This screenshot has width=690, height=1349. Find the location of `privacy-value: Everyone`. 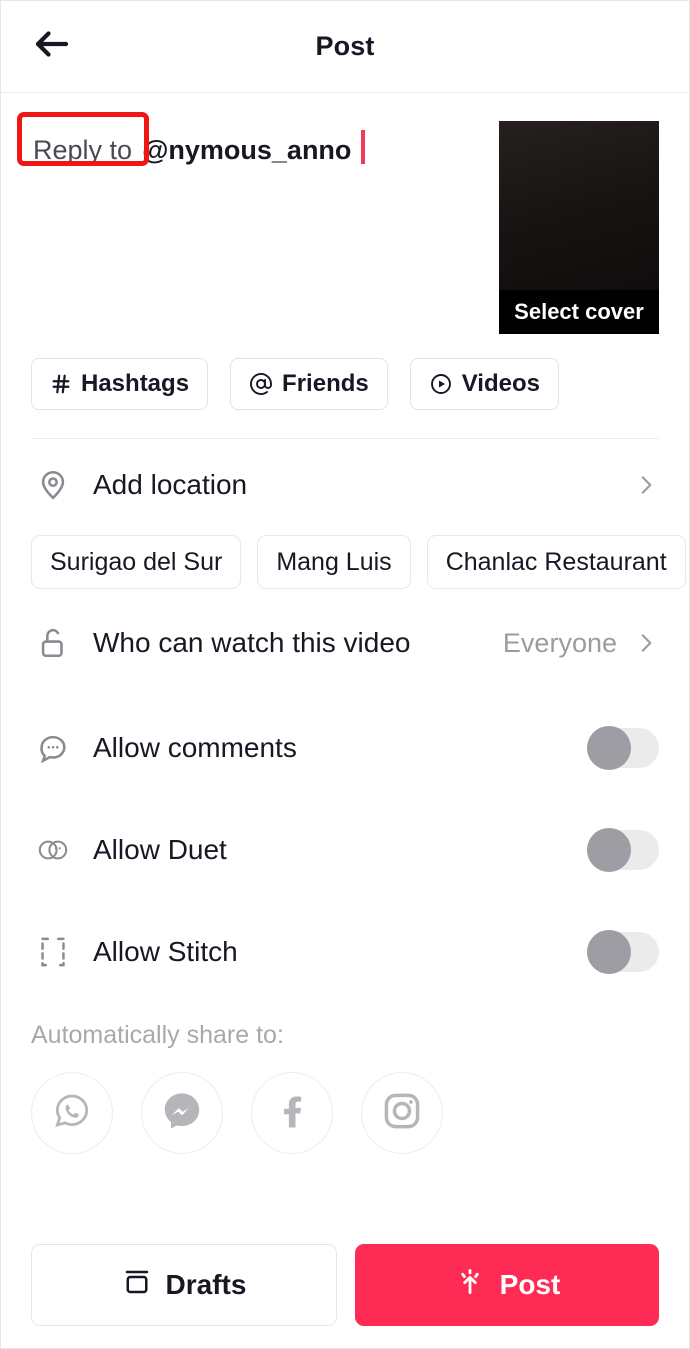

privacy-value: Everyone is located at coordinates (559, 642).